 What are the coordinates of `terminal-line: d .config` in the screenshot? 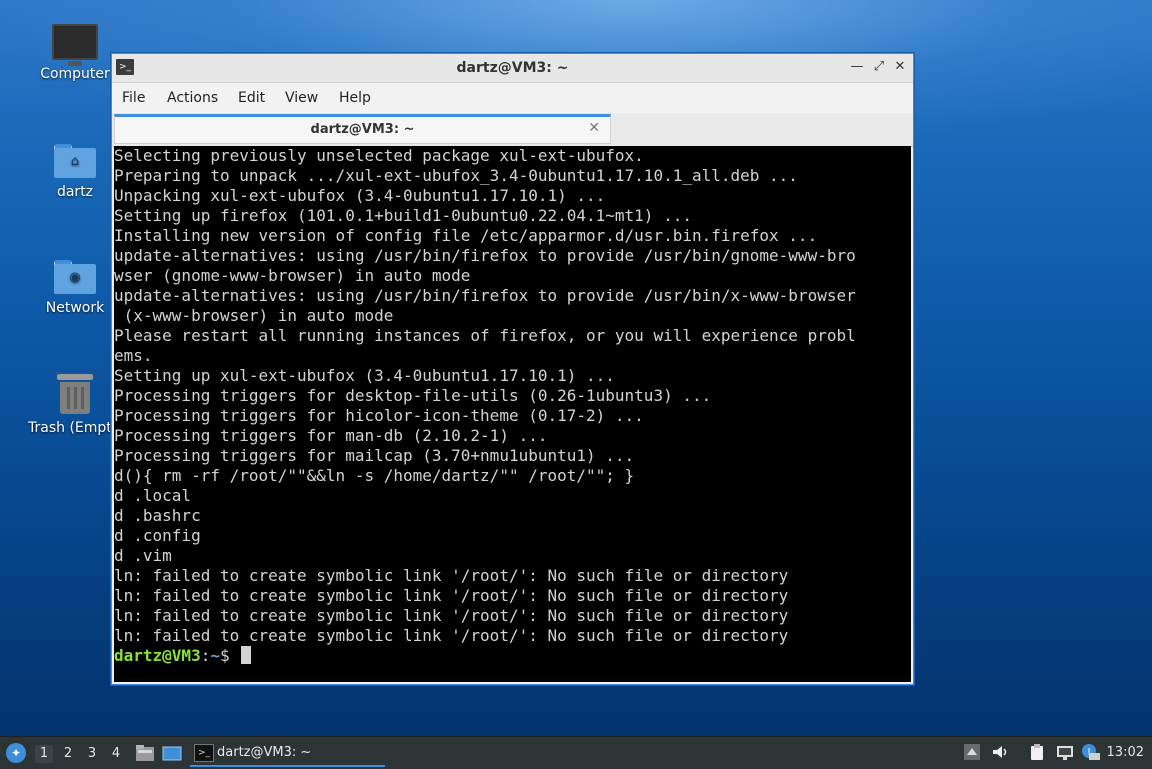 It's located at (157, 535).